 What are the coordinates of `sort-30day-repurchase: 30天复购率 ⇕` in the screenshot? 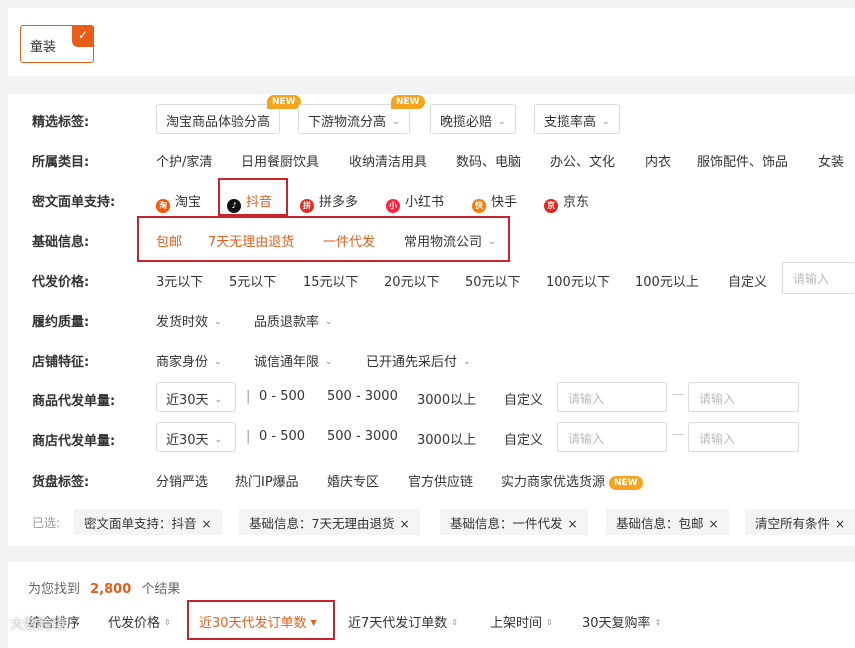 It's located at (621, 621).